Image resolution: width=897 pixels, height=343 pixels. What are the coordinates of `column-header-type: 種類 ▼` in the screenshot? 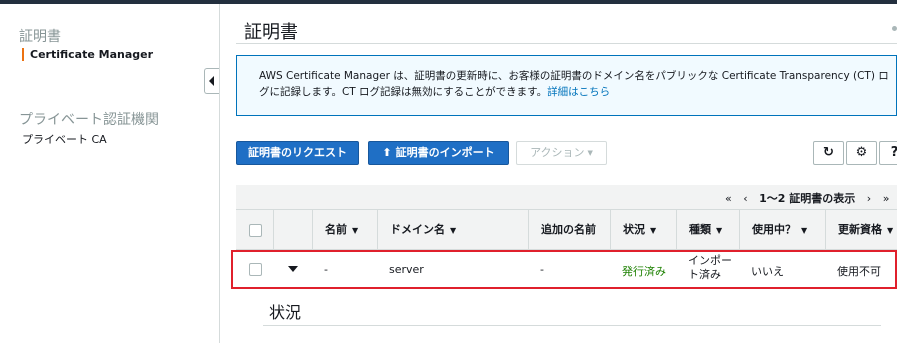 It's located at (707, 229).